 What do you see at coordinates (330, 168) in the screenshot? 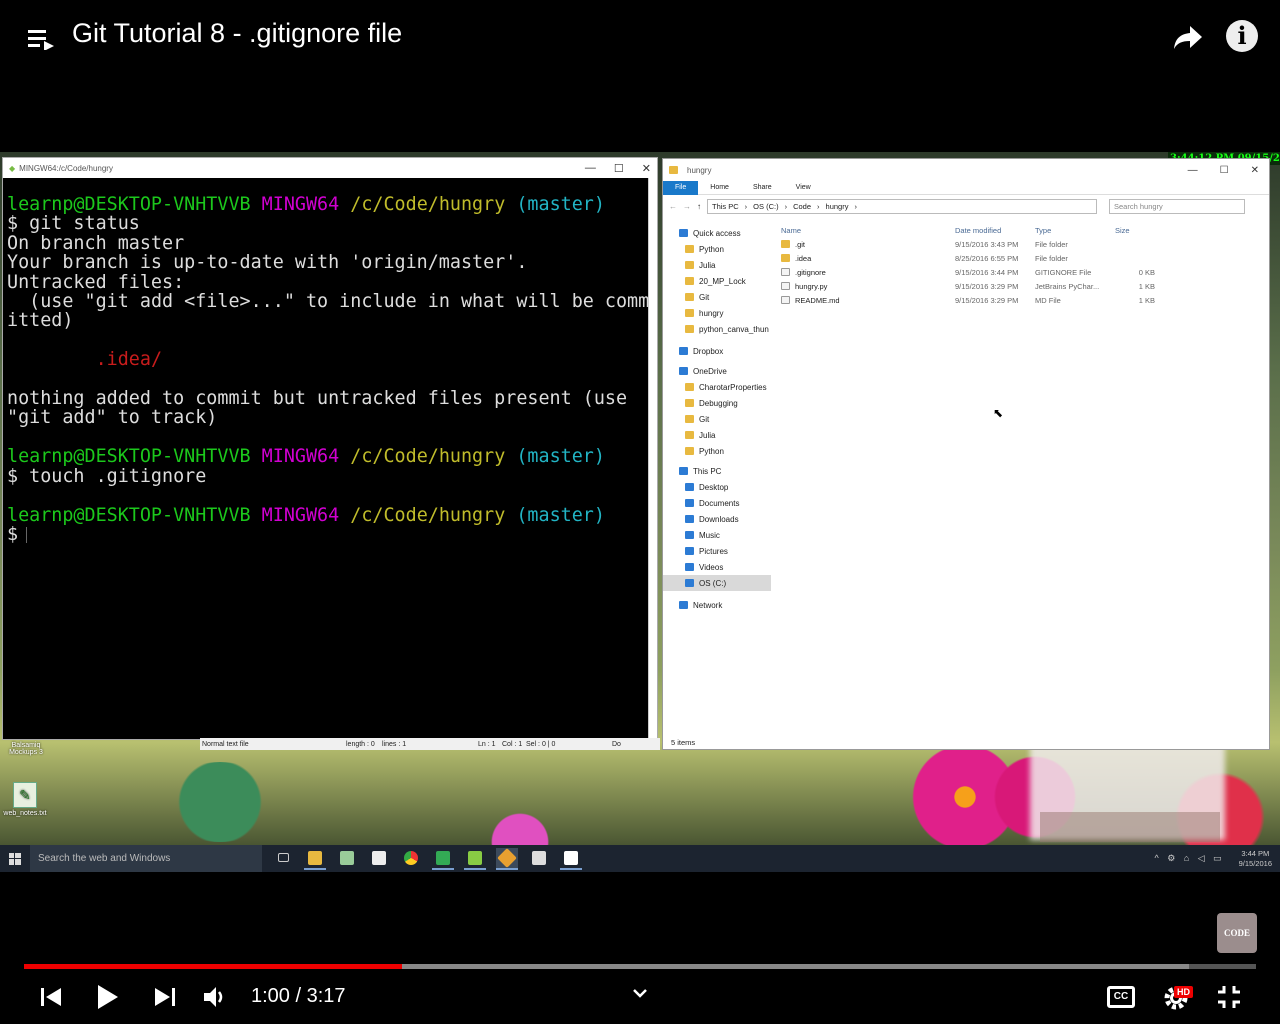
I see `terminal-titlebar: ◆ MINGW64:/c/Code/hungry — ☐ ✕` at bounding box center [330, 168].